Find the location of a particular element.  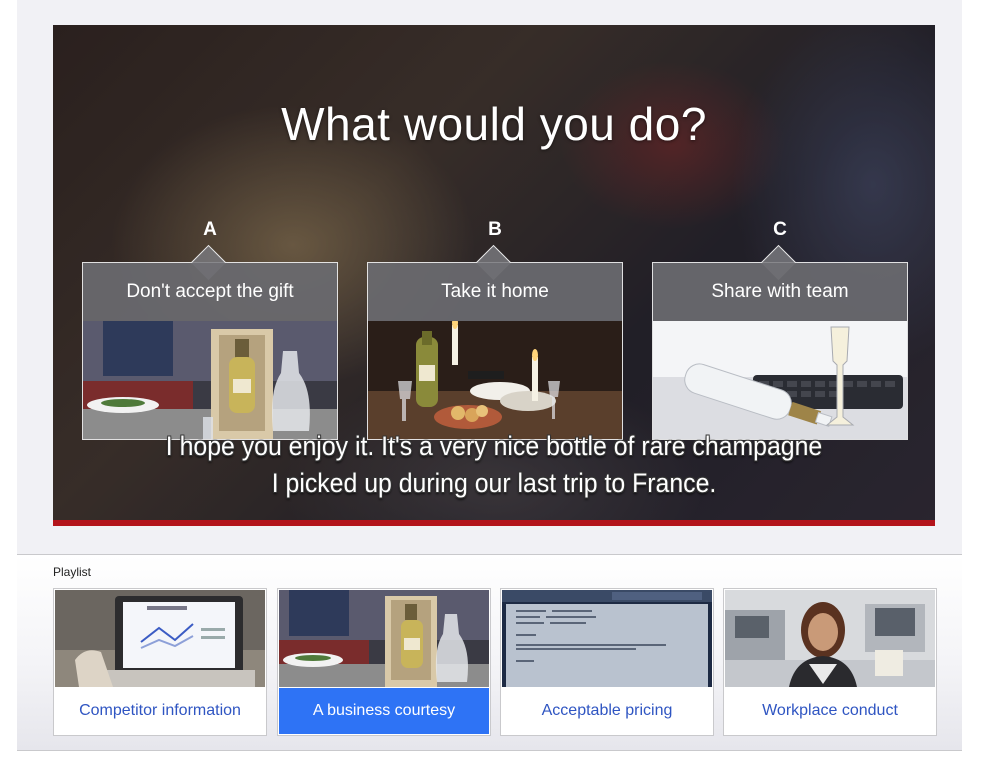

choice-c-label: Share with team is located at coordinates (780, 292).